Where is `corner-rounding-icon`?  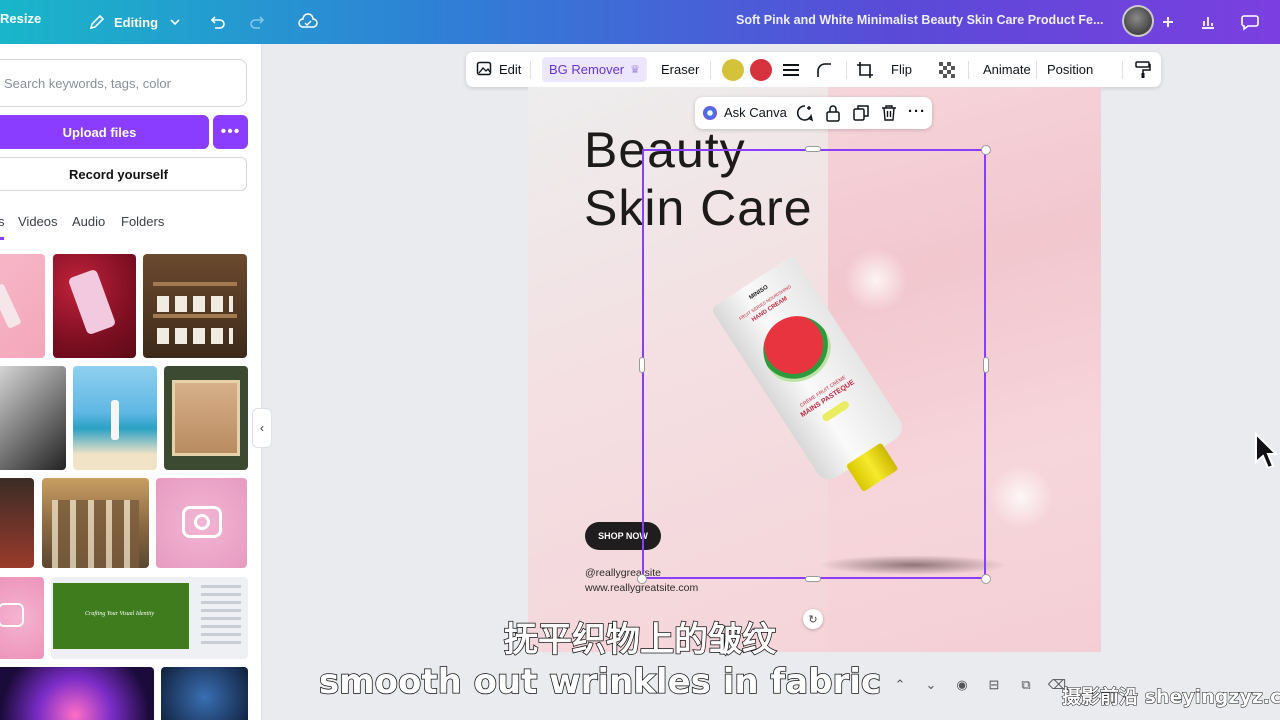 corner-rounding-icon is located at coordinates (824, 69).